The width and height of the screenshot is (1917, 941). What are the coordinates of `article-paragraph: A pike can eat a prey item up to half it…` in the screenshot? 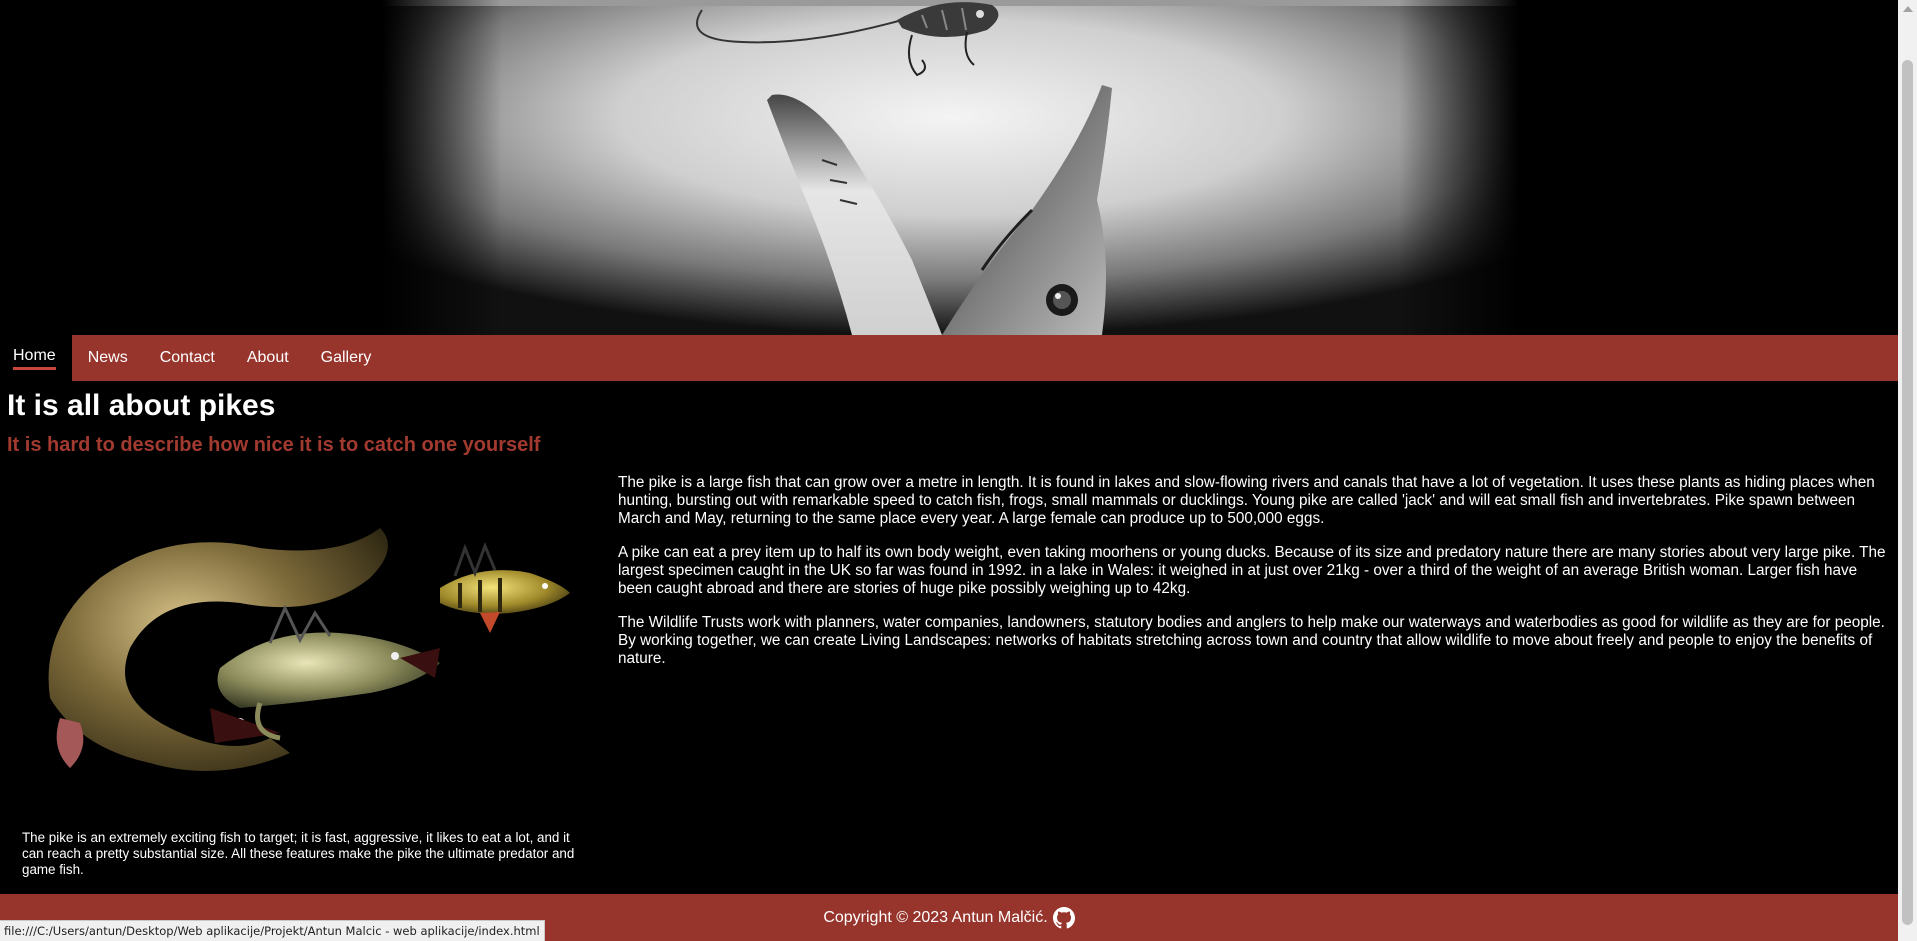 It's located at (1252, 570).